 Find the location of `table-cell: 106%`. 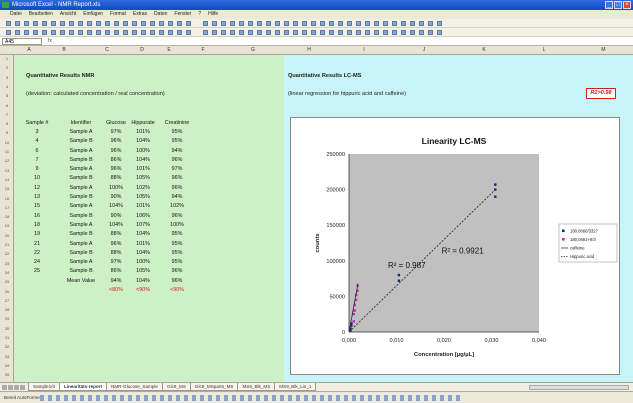

table-cell: 106% is located at coordinates (143, 215).